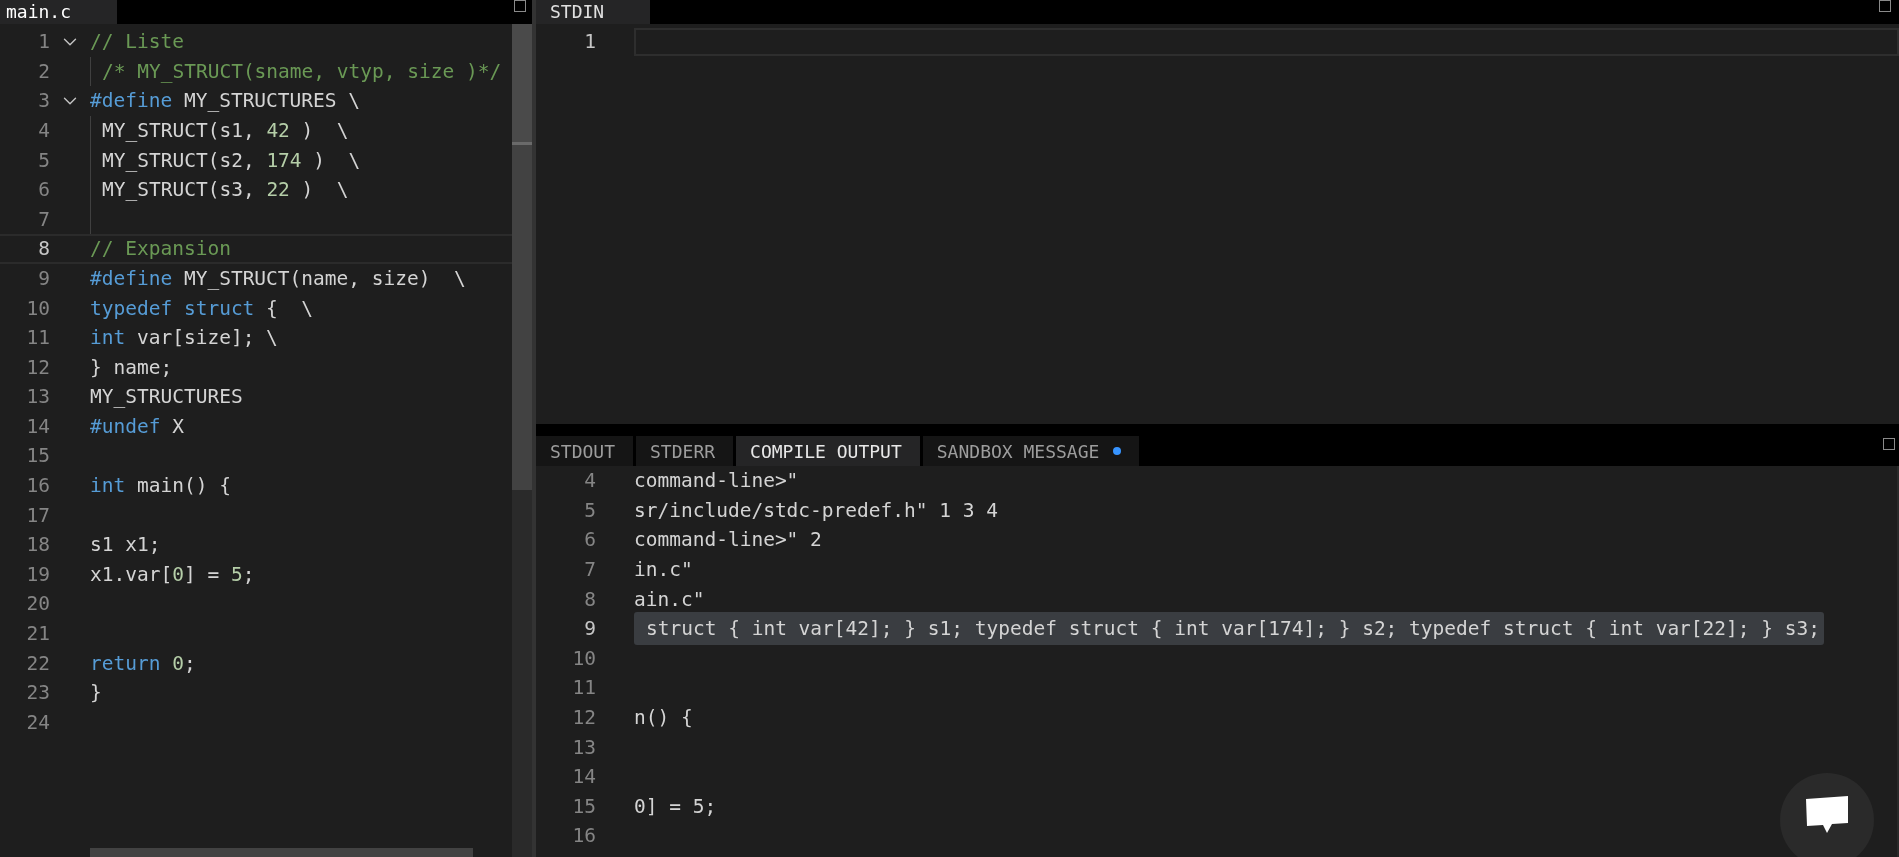 The width and height of the screenshot is (1899, 857). Describe the element at coordinates (685, 451) in the screenshot. I see `output-tab: STDERR` at that location.